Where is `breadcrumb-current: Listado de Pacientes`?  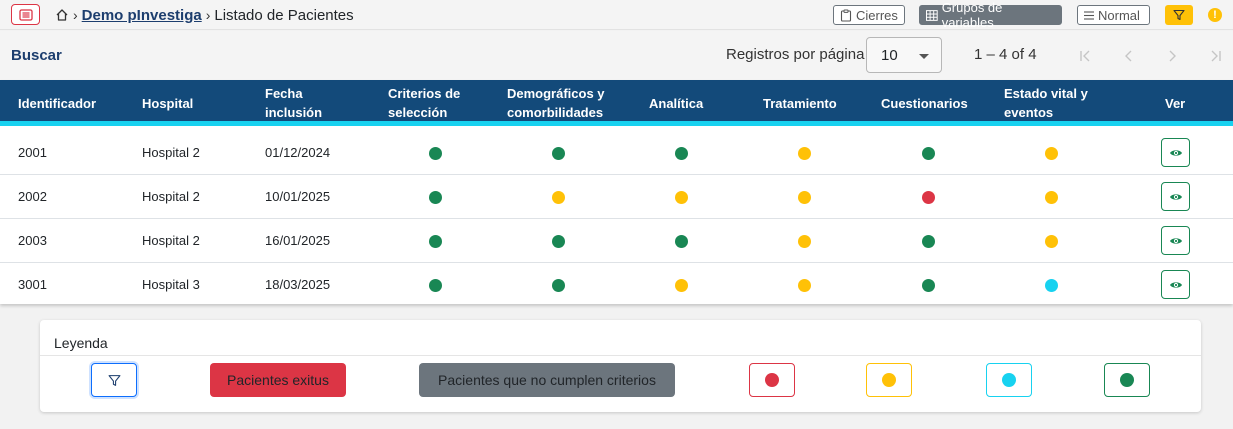
breadcrumb-current: Listado de Pacientes is located at coordinates (284, 15).